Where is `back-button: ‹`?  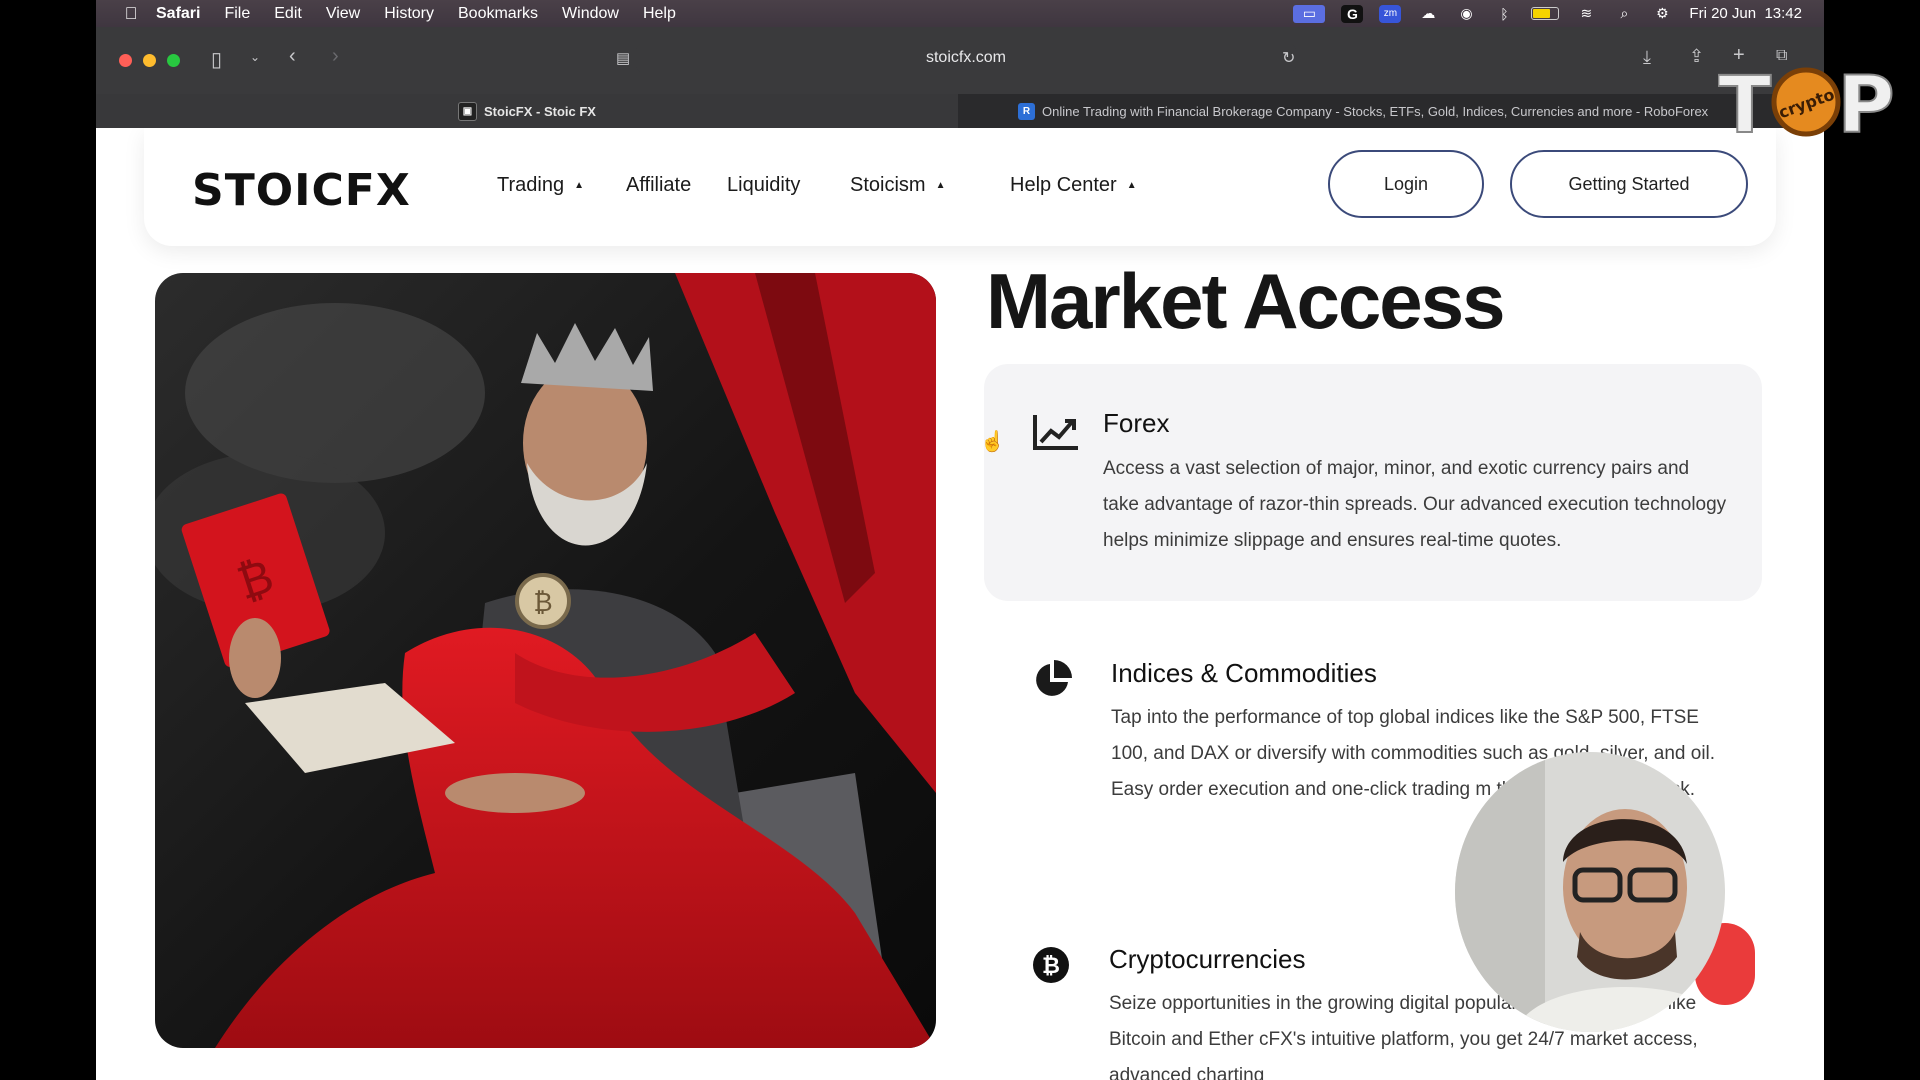
back-button: ‹ is located at coordinates (292, 56).